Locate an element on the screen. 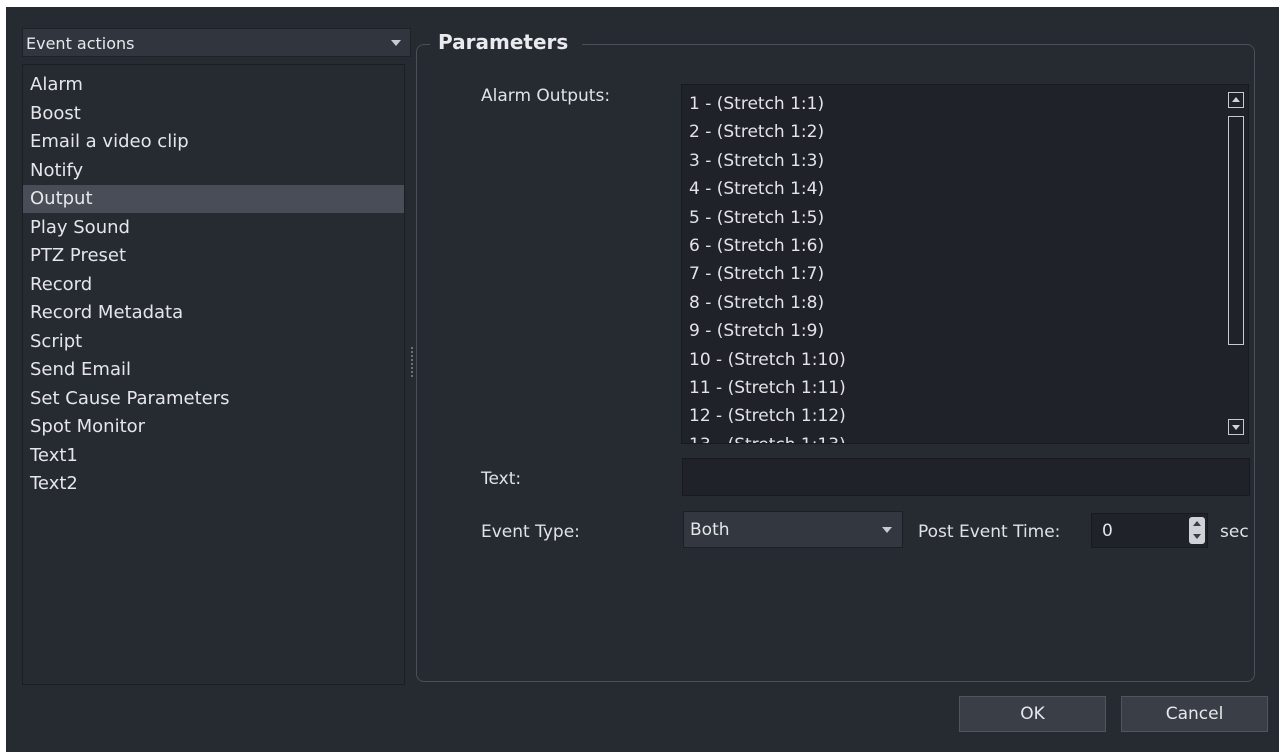 Image resolution: width=1284 pixels, height=753 pixels. action-category-value: Event actions is located at coordinates (80, 43).